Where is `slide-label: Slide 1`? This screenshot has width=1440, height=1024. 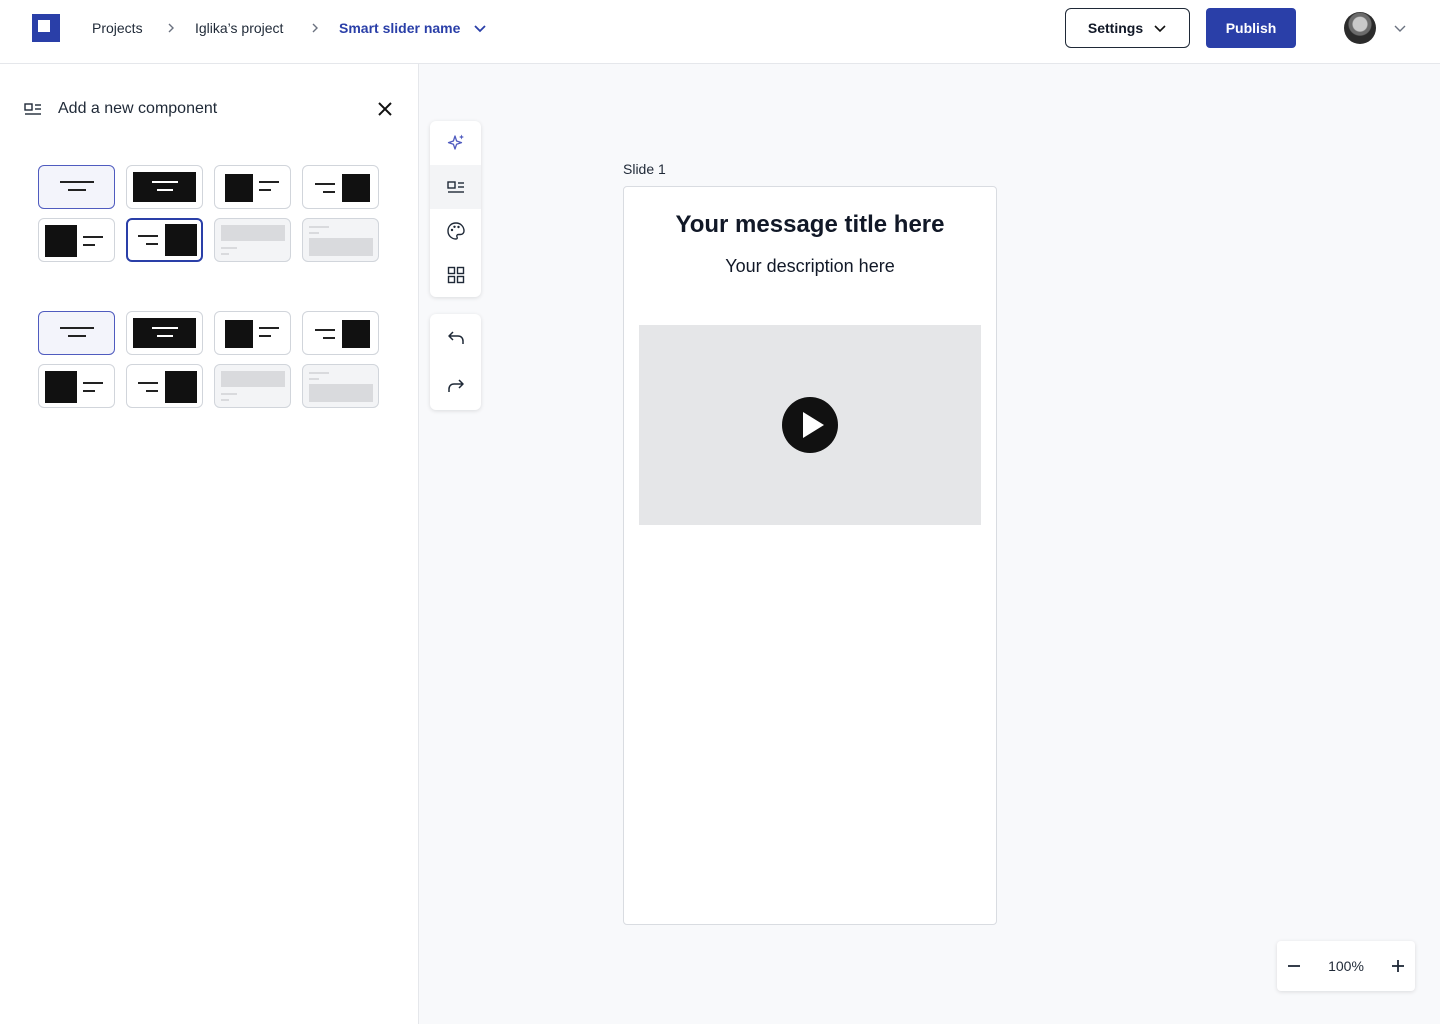
slide-label: Slide 1 is located at coordinates (644, 169).